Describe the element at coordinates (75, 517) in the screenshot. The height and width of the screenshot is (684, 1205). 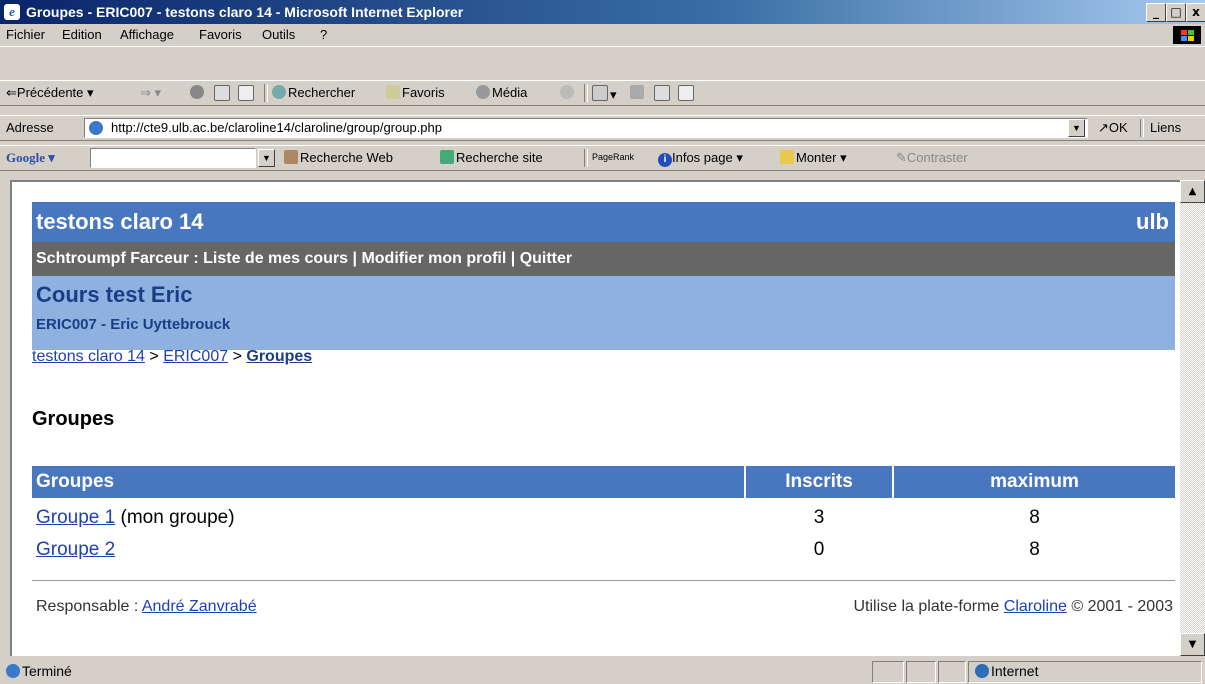
I see `group-link: Groupe 1` at that location.